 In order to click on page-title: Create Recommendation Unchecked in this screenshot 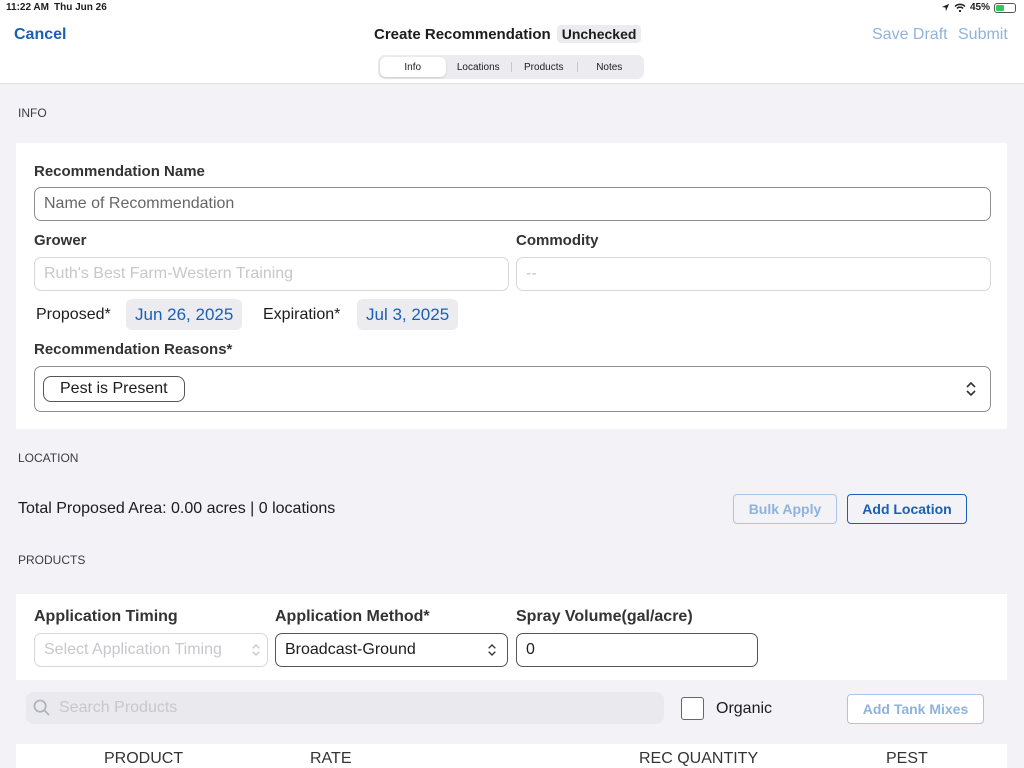, I will do `click(508, 34)`.